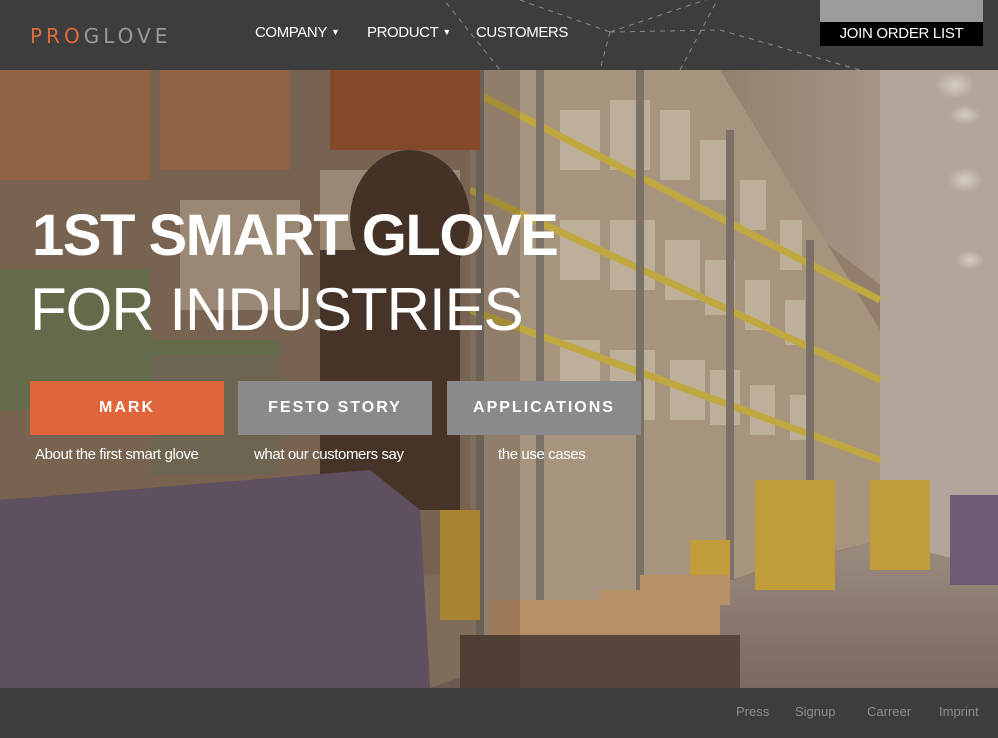  What do you see at coordinates (117, 454) in the screenshot?
I see `mark-caption: About the first smart glove` at bounding box center [117, 454].